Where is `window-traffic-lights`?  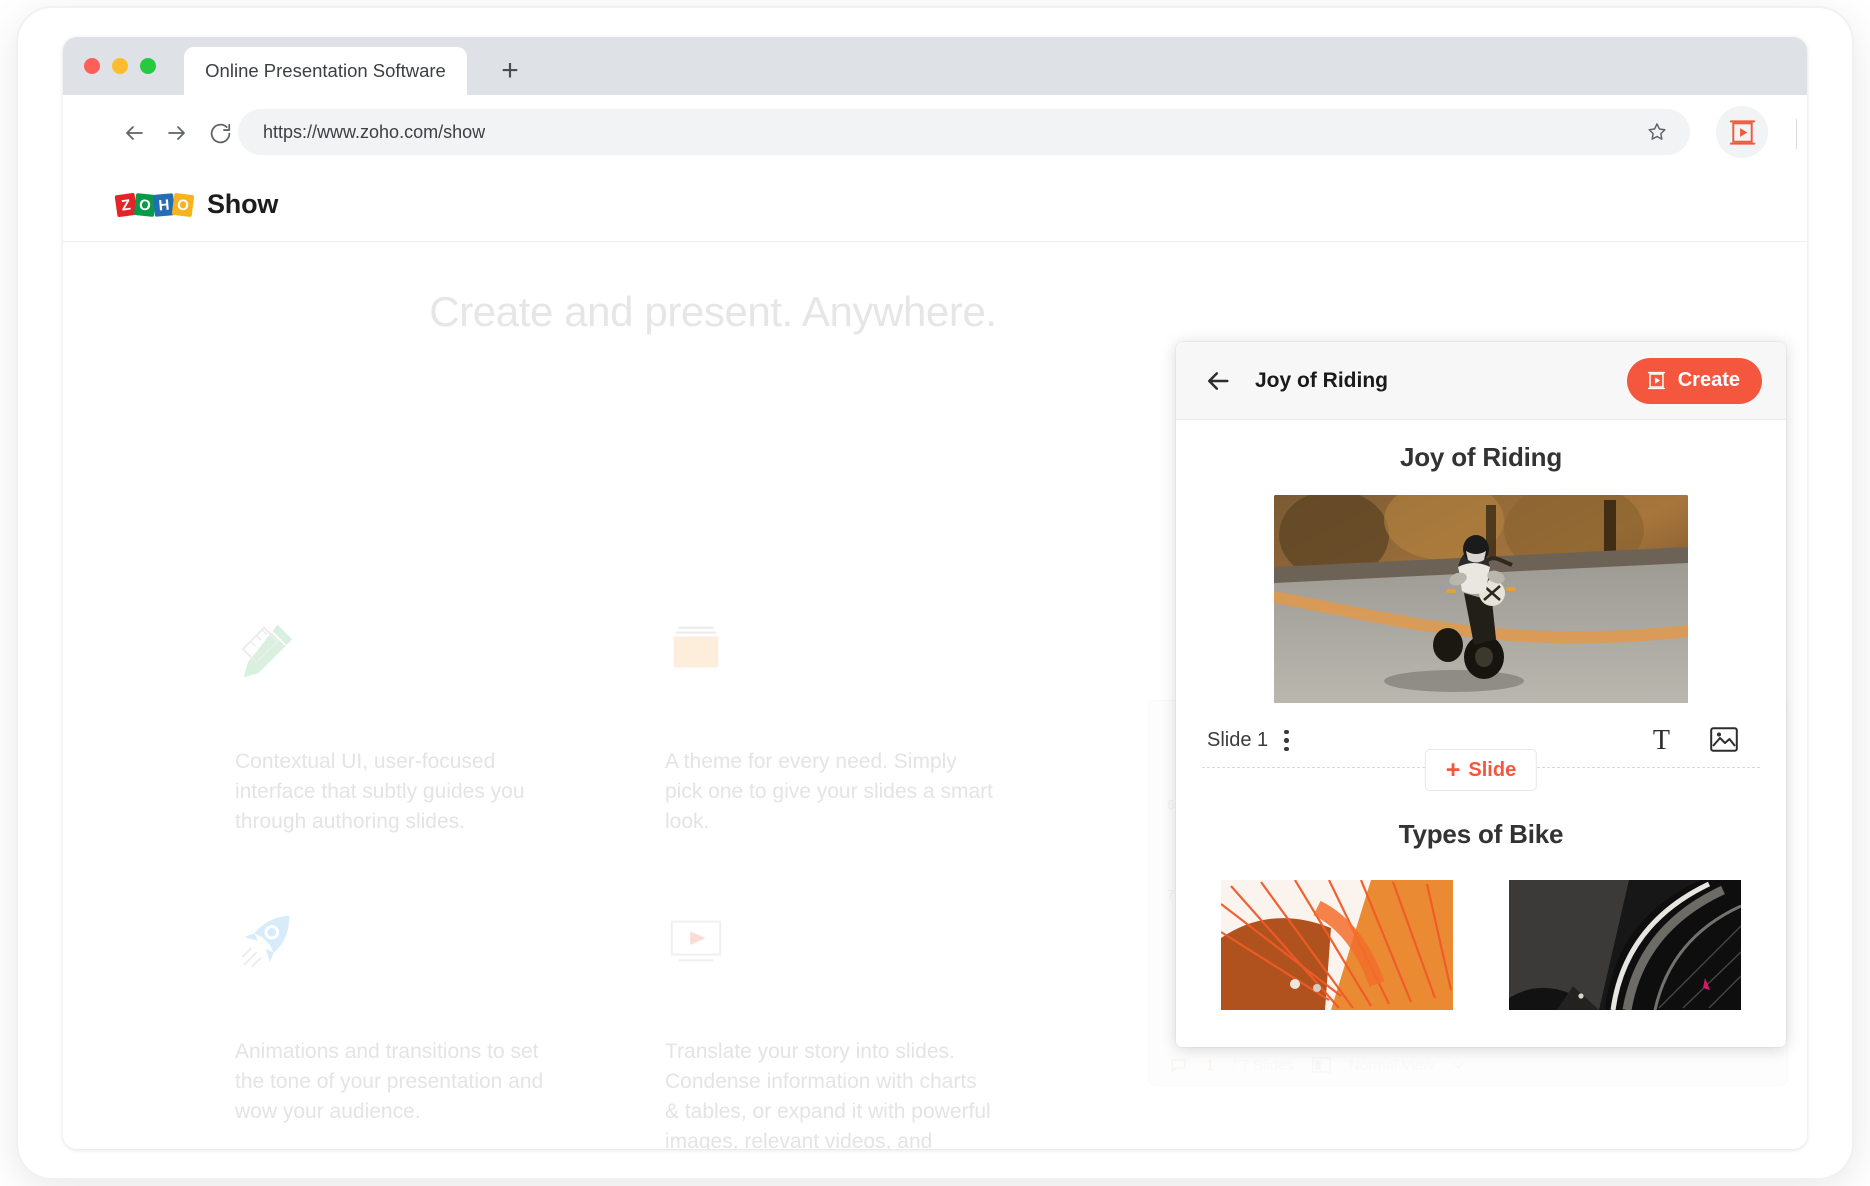 window-traffic-lights is located at coordinates (120, 66).